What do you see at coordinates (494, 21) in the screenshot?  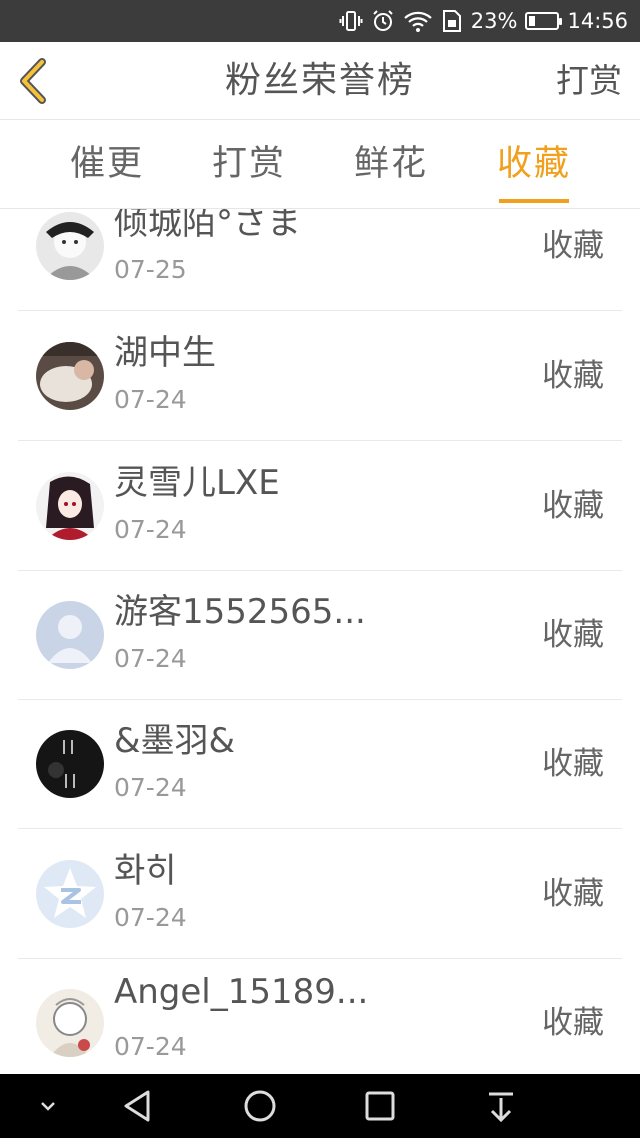 I see `battery-percent: 23%` at bounding box center [494, 21].